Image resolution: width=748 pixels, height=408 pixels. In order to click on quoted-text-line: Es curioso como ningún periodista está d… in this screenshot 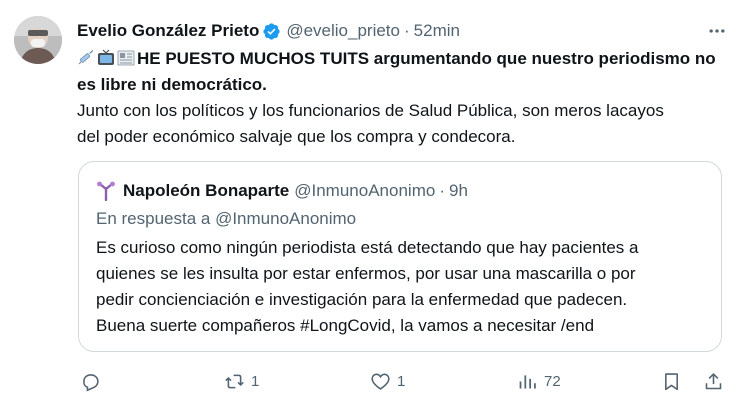, I will do `click(367, 247)`.